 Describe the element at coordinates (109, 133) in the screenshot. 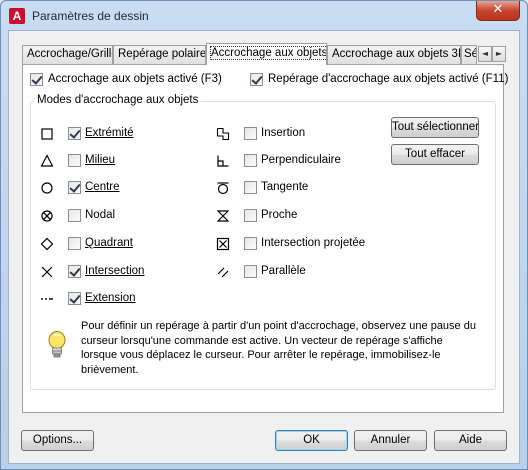

I see `endpoint-label: Extrémité` at that location.